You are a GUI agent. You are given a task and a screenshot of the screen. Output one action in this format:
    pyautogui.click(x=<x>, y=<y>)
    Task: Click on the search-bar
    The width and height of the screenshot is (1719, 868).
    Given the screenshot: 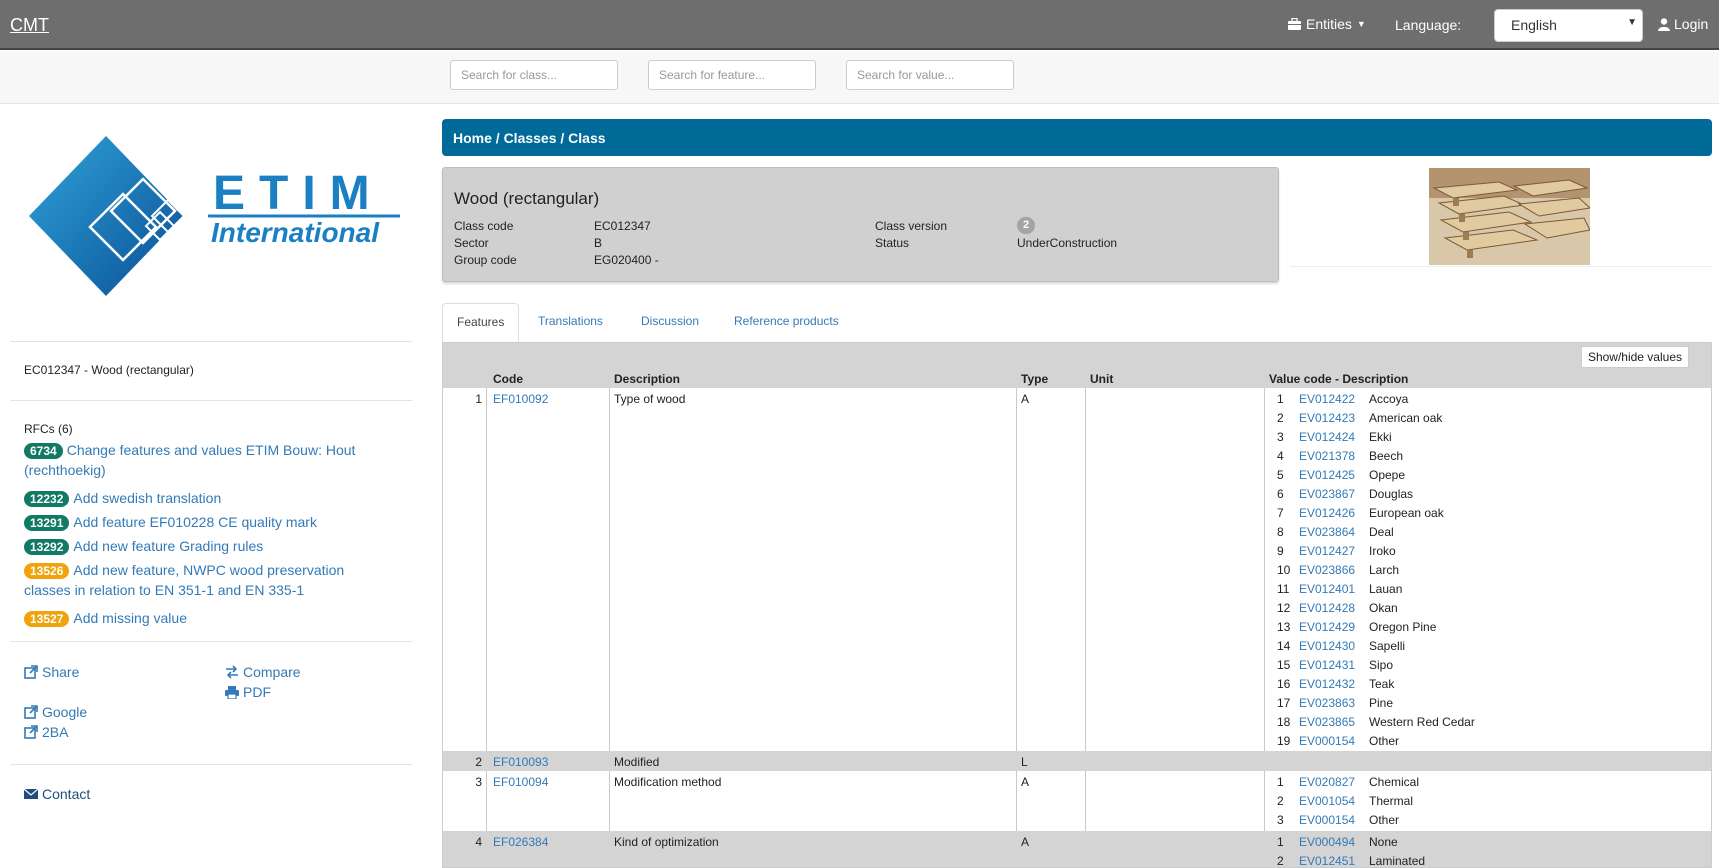 What is the action you would take?
    pyautogui.click(x=859, y=78)
    